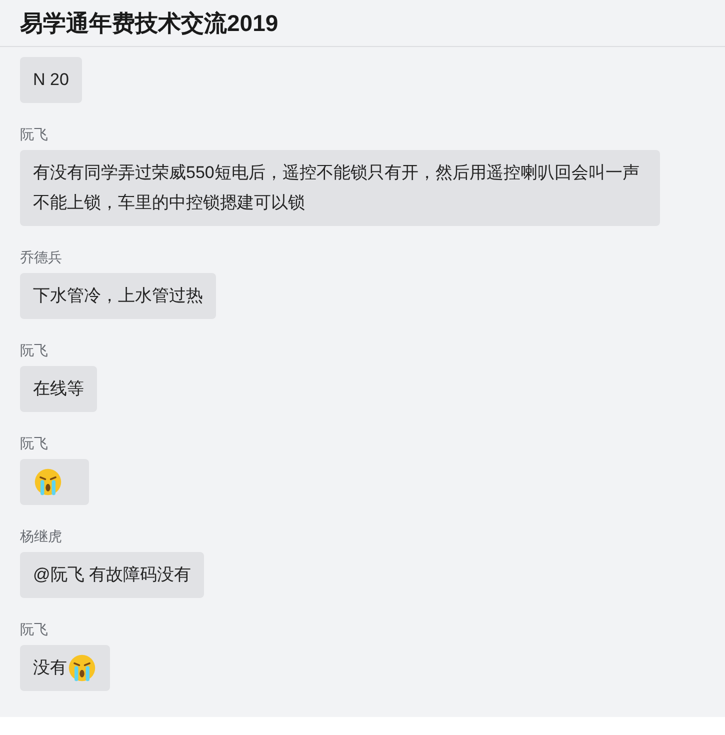 The width and height of the screenshot is (725, 735). Describe the element at coordinates (41, 536) in the screenshot. I see `sender-name: 杨继虎` at that location.